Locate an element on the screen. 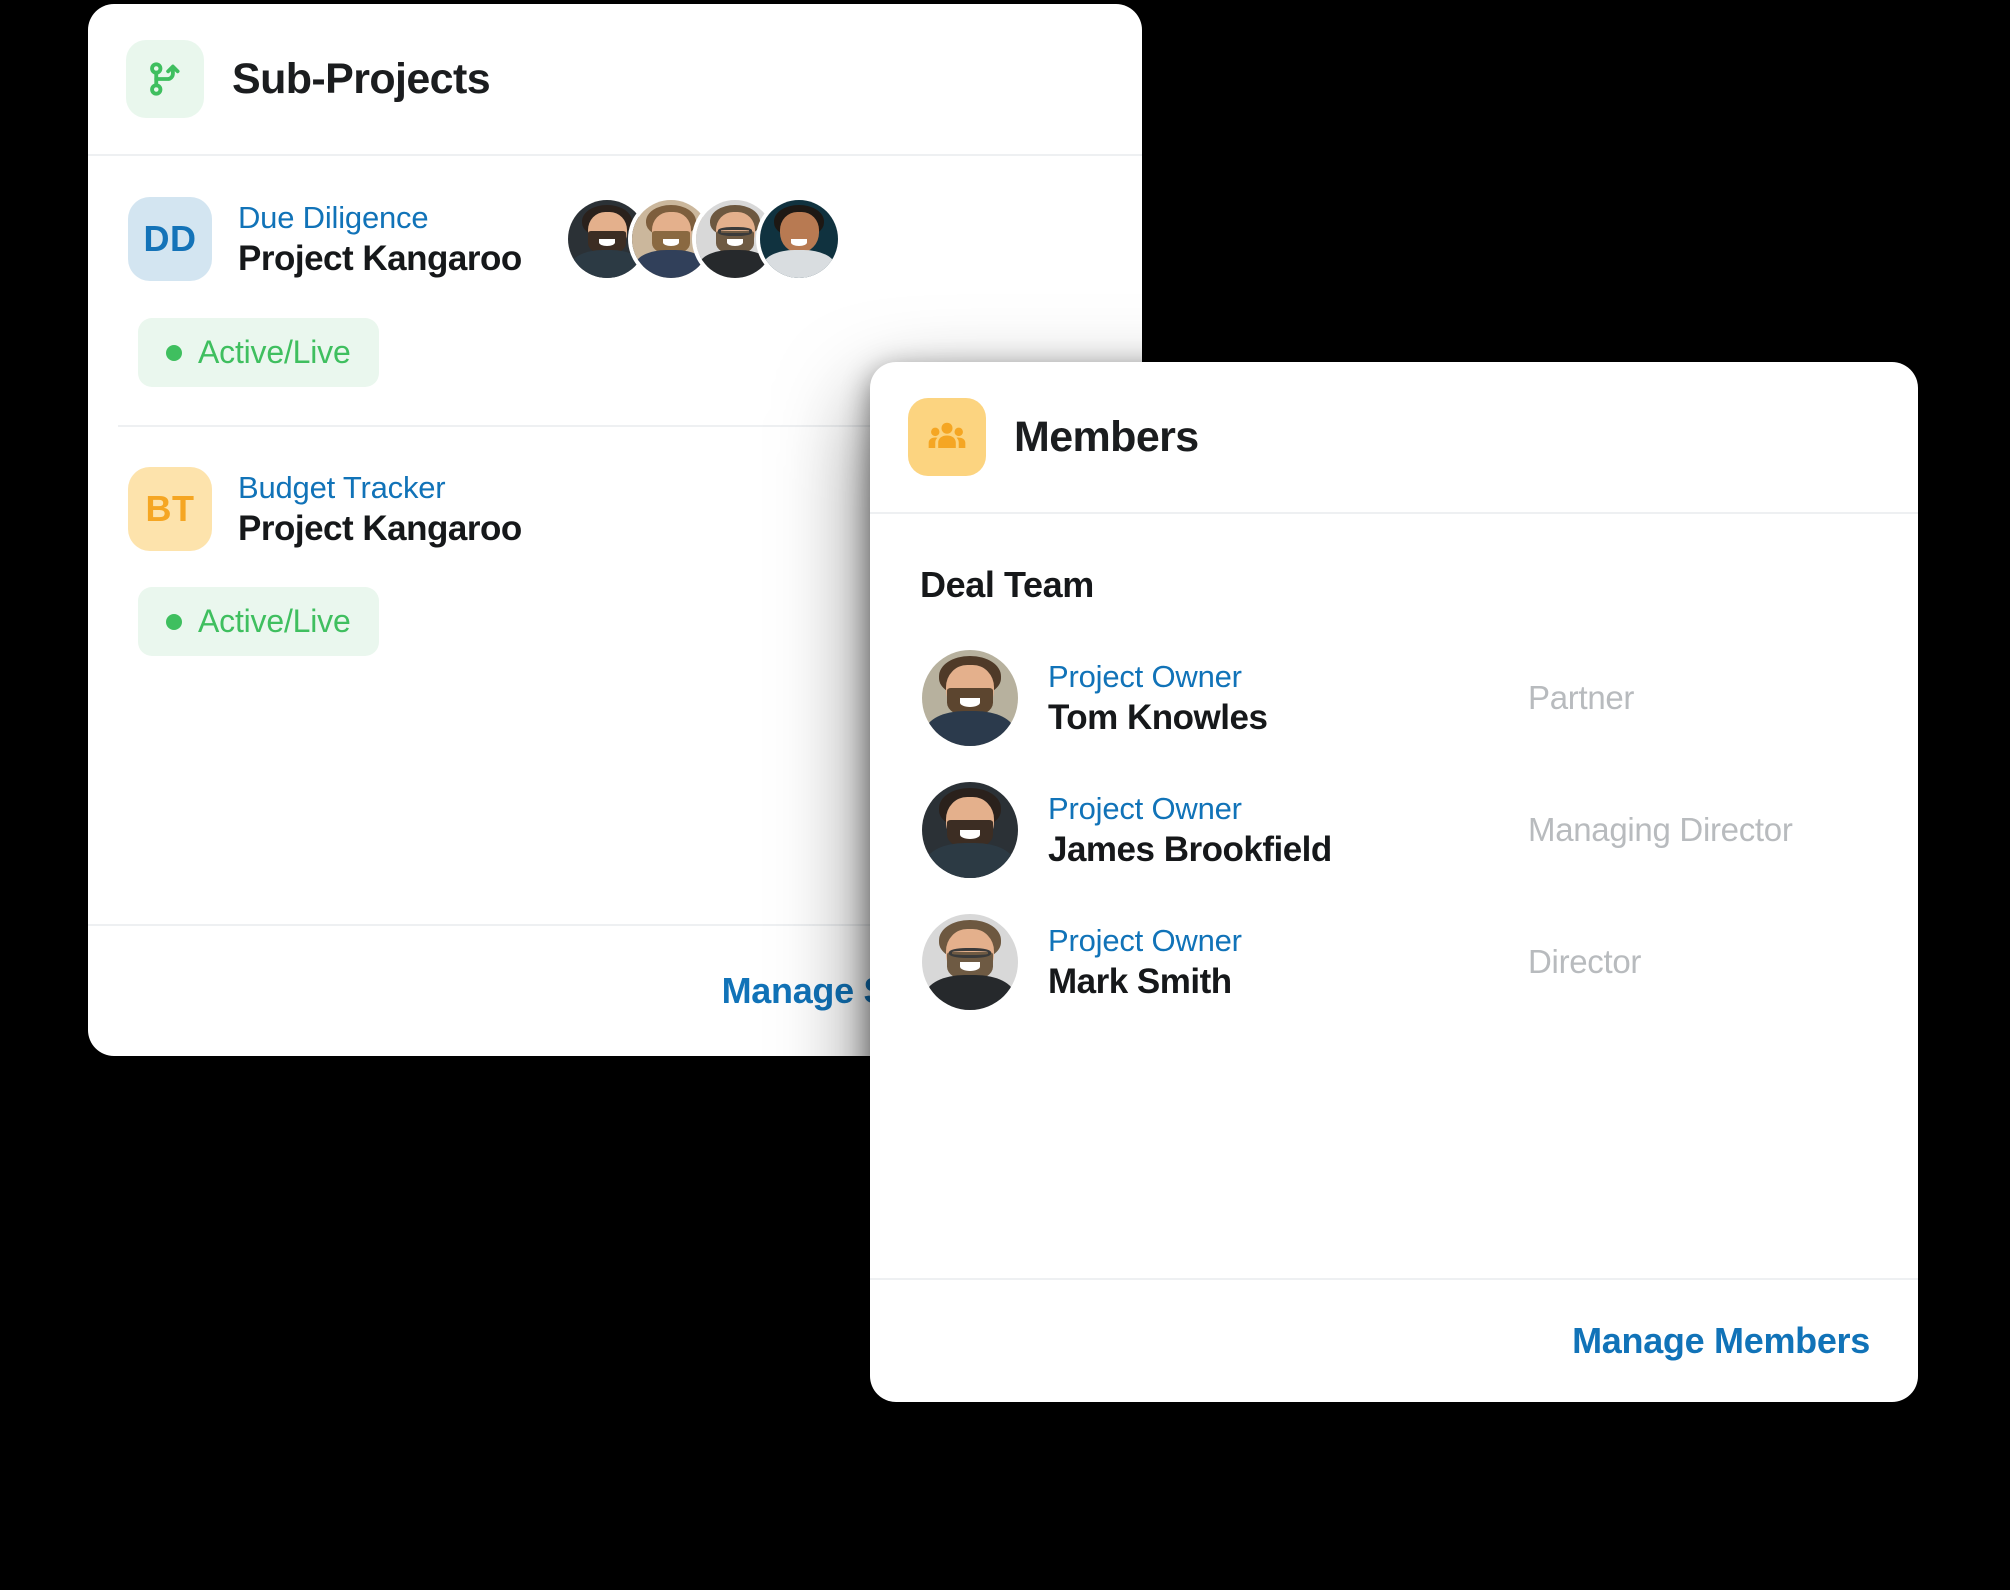 The width and height of the screenshot is (2010, 1590). member-row: Project Owner Tom Knowles Partner is located at coordinates (1394, 698).